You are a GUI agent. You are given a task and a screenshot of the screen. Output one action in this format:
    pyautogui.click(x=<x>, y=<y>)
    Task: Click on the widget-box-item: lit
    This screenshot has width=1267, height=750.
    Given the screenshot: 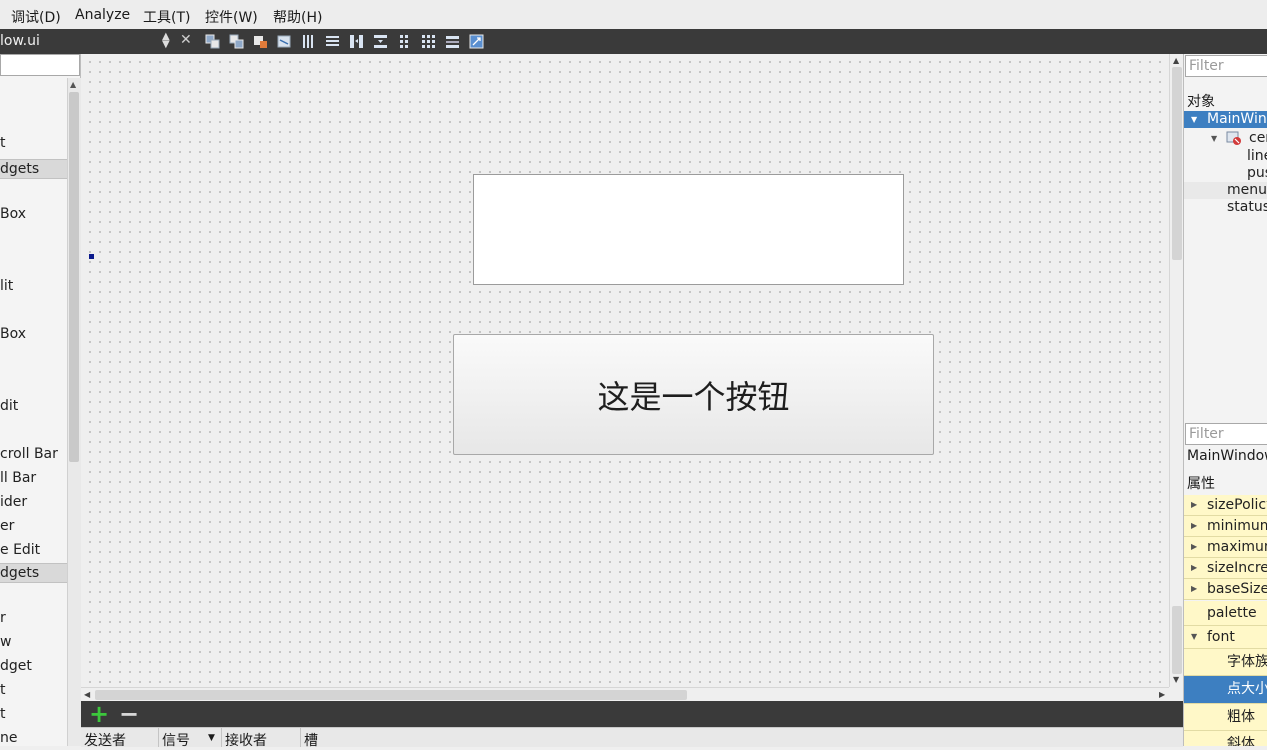 What is the action you would take?
    pyautogui.click(x=6, y=286)
    